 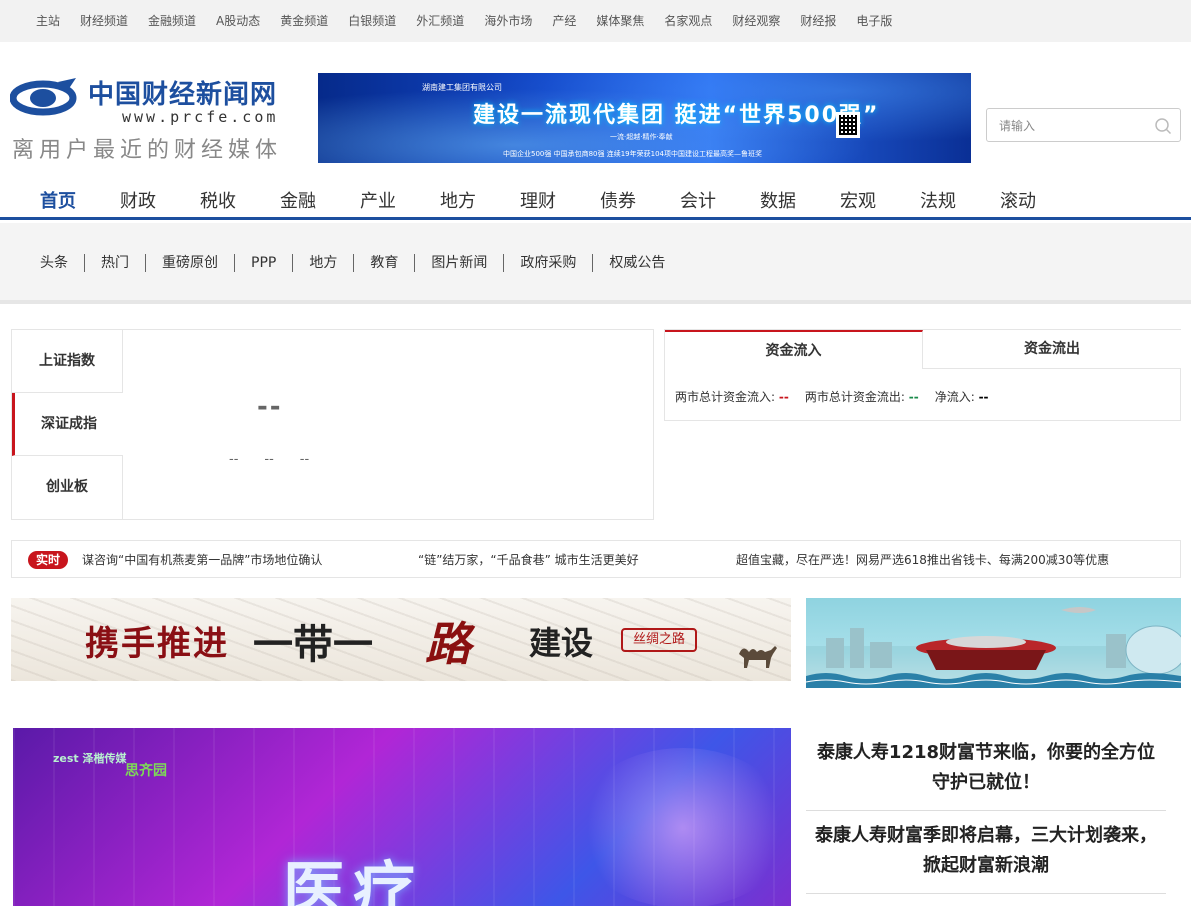 I want to click on top-link-12: 财经报, so click(x=818, y=21).